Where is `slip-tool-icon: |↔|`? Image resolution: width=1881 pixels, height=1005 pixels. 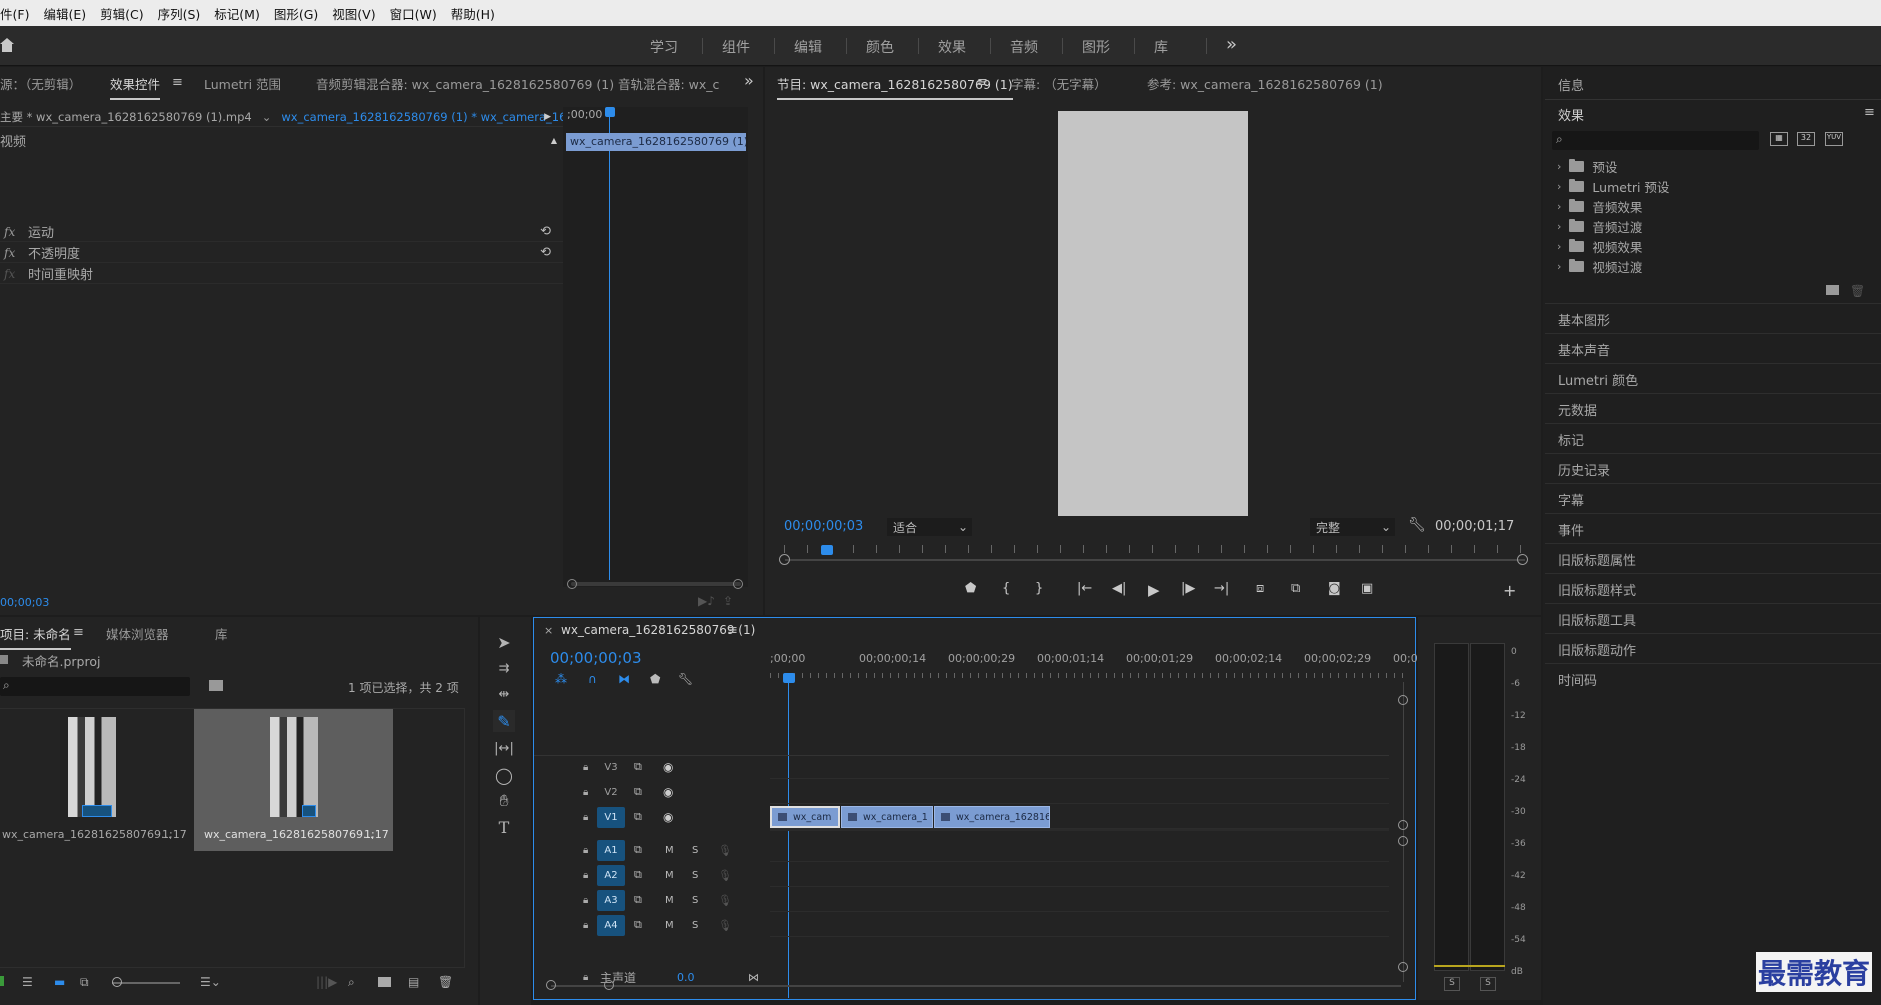
slip-tool-icon: |↔| is located at coordinates (504, 748).